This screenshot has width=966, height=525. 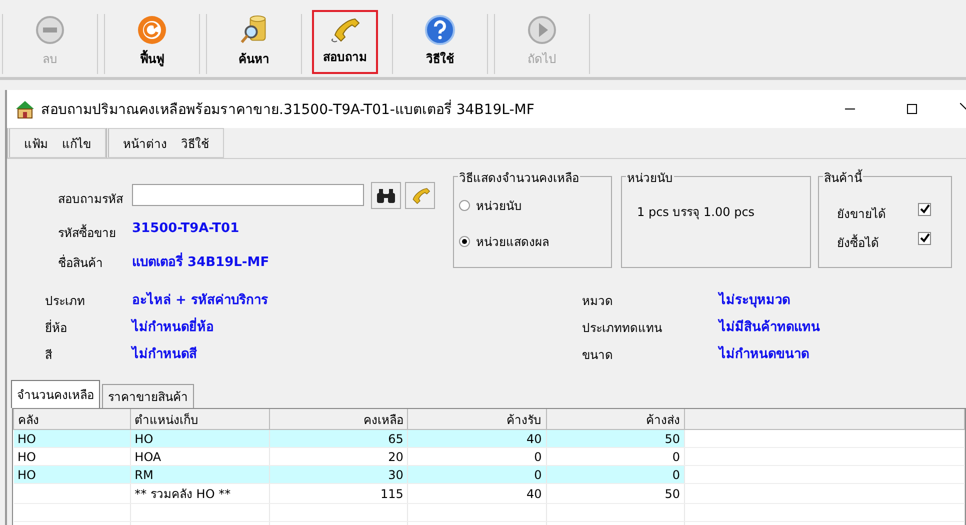 What do you see at coordinates (36, 143) in the screenshot?
I see `menu-item: แฟ้ม` at bounding box center [36, 143].